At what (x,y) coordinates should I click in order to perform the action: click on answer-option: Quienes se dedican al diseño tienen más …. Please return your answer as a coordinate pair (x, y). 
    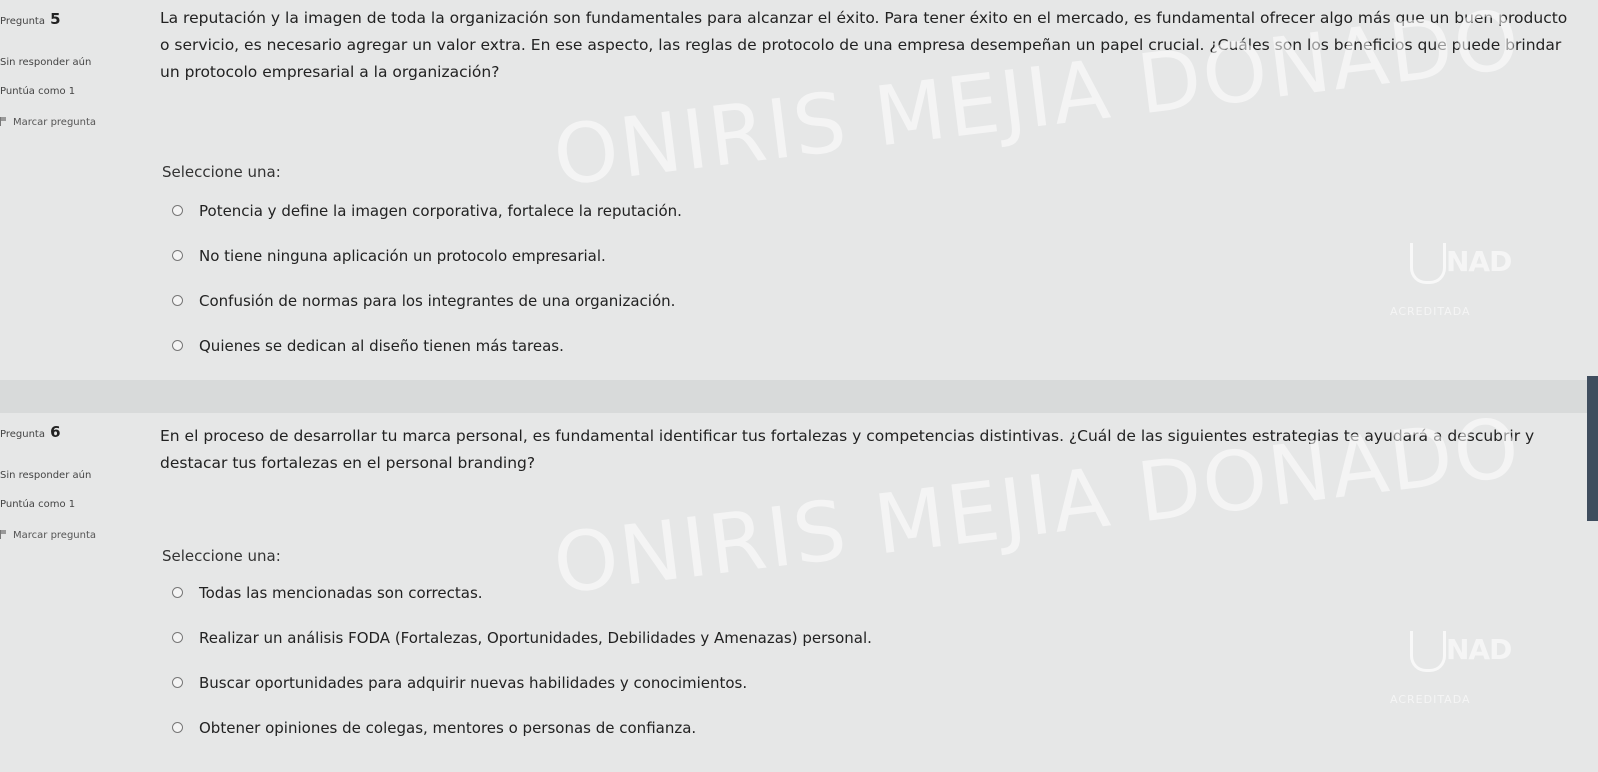
    Looking at the image, I should click on (427, 345).